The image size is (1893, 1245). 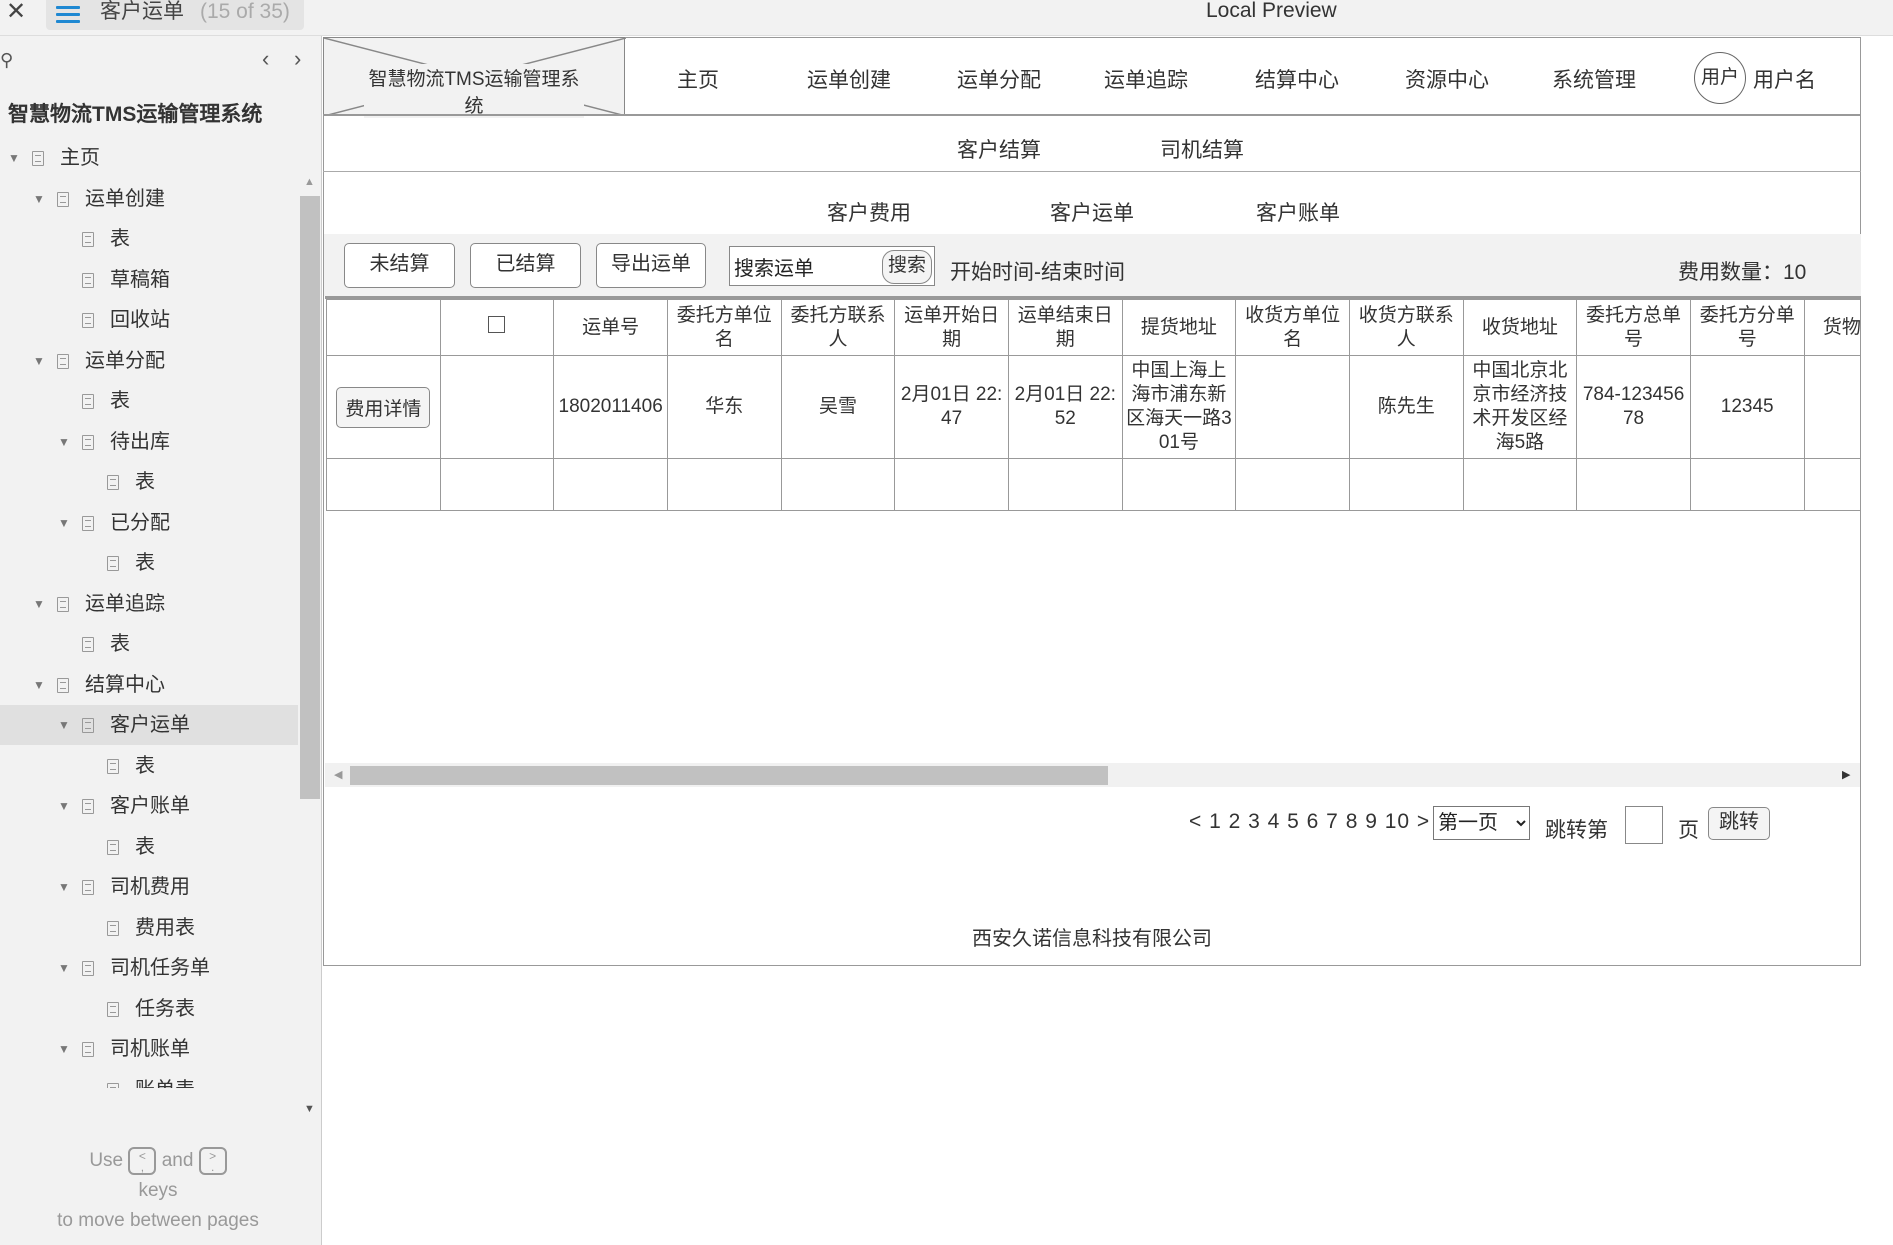 I want to click on sidebar-item: ▼ 已分配, so click(x=149, y=523).